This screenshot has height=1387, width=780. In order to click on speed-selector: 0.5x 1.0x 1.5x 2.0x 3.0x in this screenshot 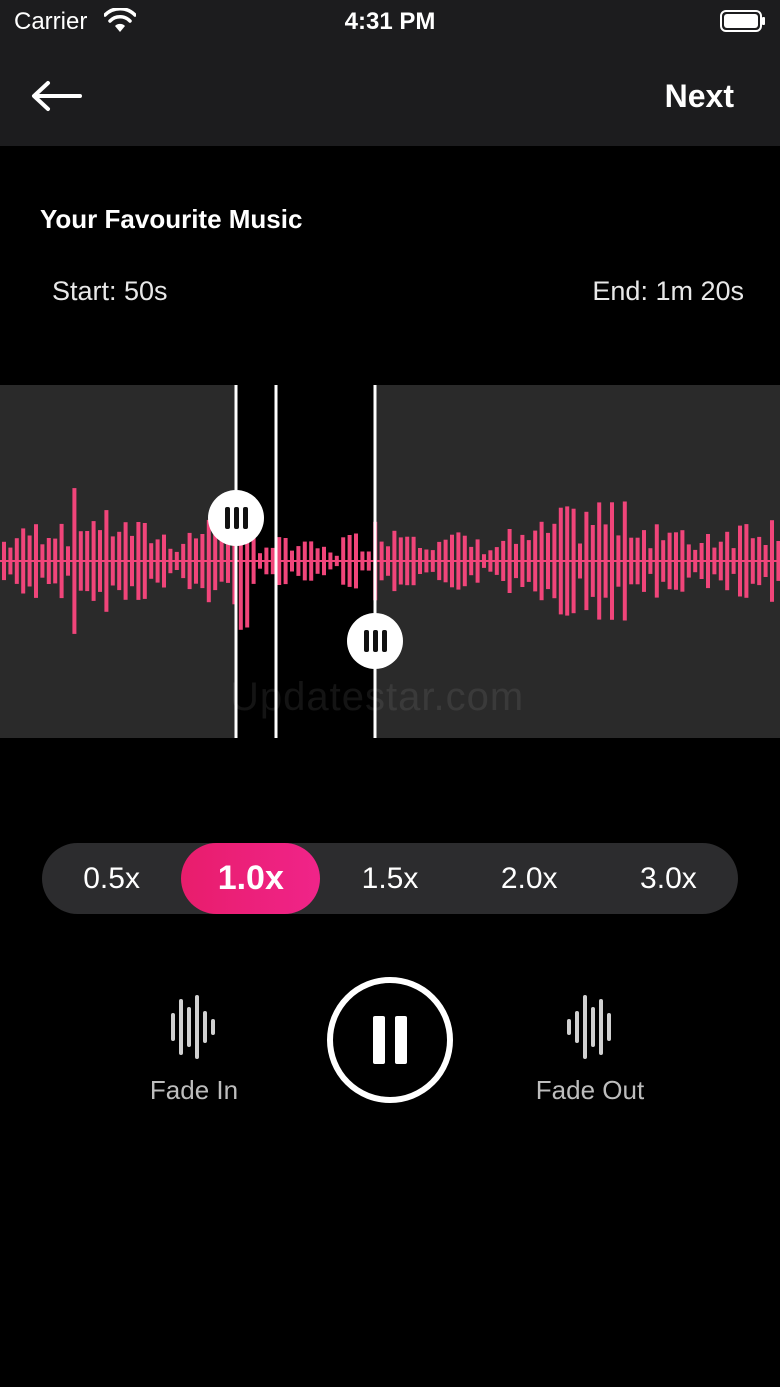, I will do `click(390, 878)`.